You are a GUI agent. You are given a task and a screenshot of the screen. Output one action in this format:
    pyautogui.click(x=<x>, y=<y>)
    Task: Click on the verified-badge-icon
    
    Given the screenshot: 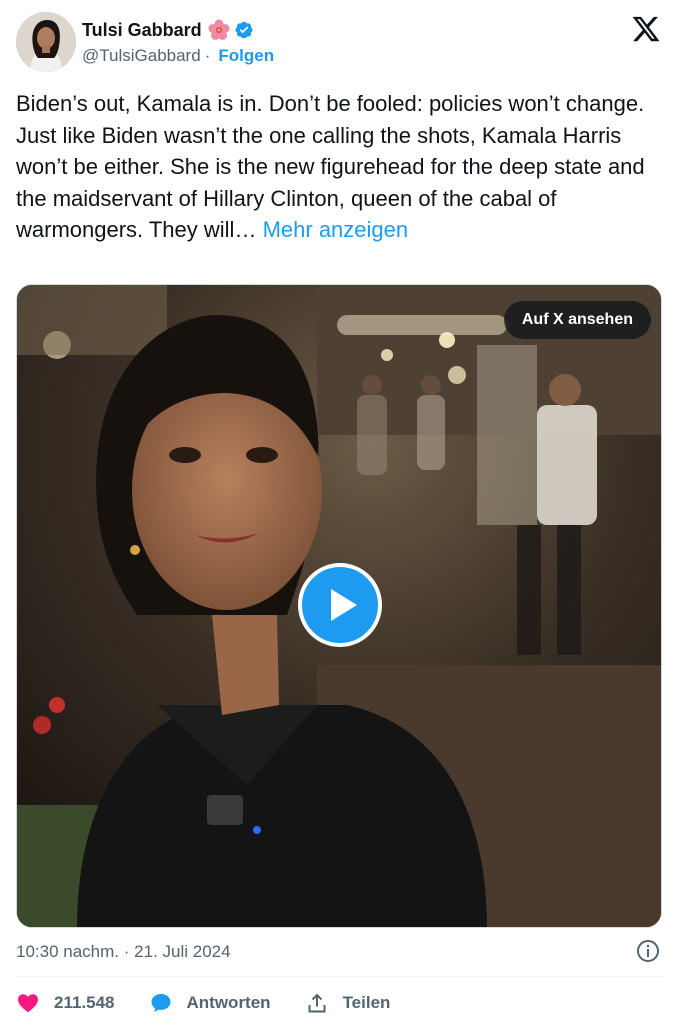 What is the action you would take?
    pyautogui.click(x=244, y=30)
    